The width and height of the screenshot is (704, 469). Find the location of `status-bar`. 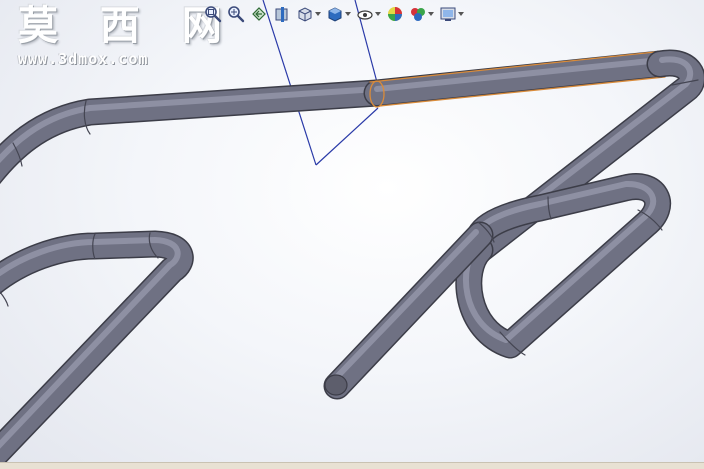

status-bar is located at coordinates (352, 465).